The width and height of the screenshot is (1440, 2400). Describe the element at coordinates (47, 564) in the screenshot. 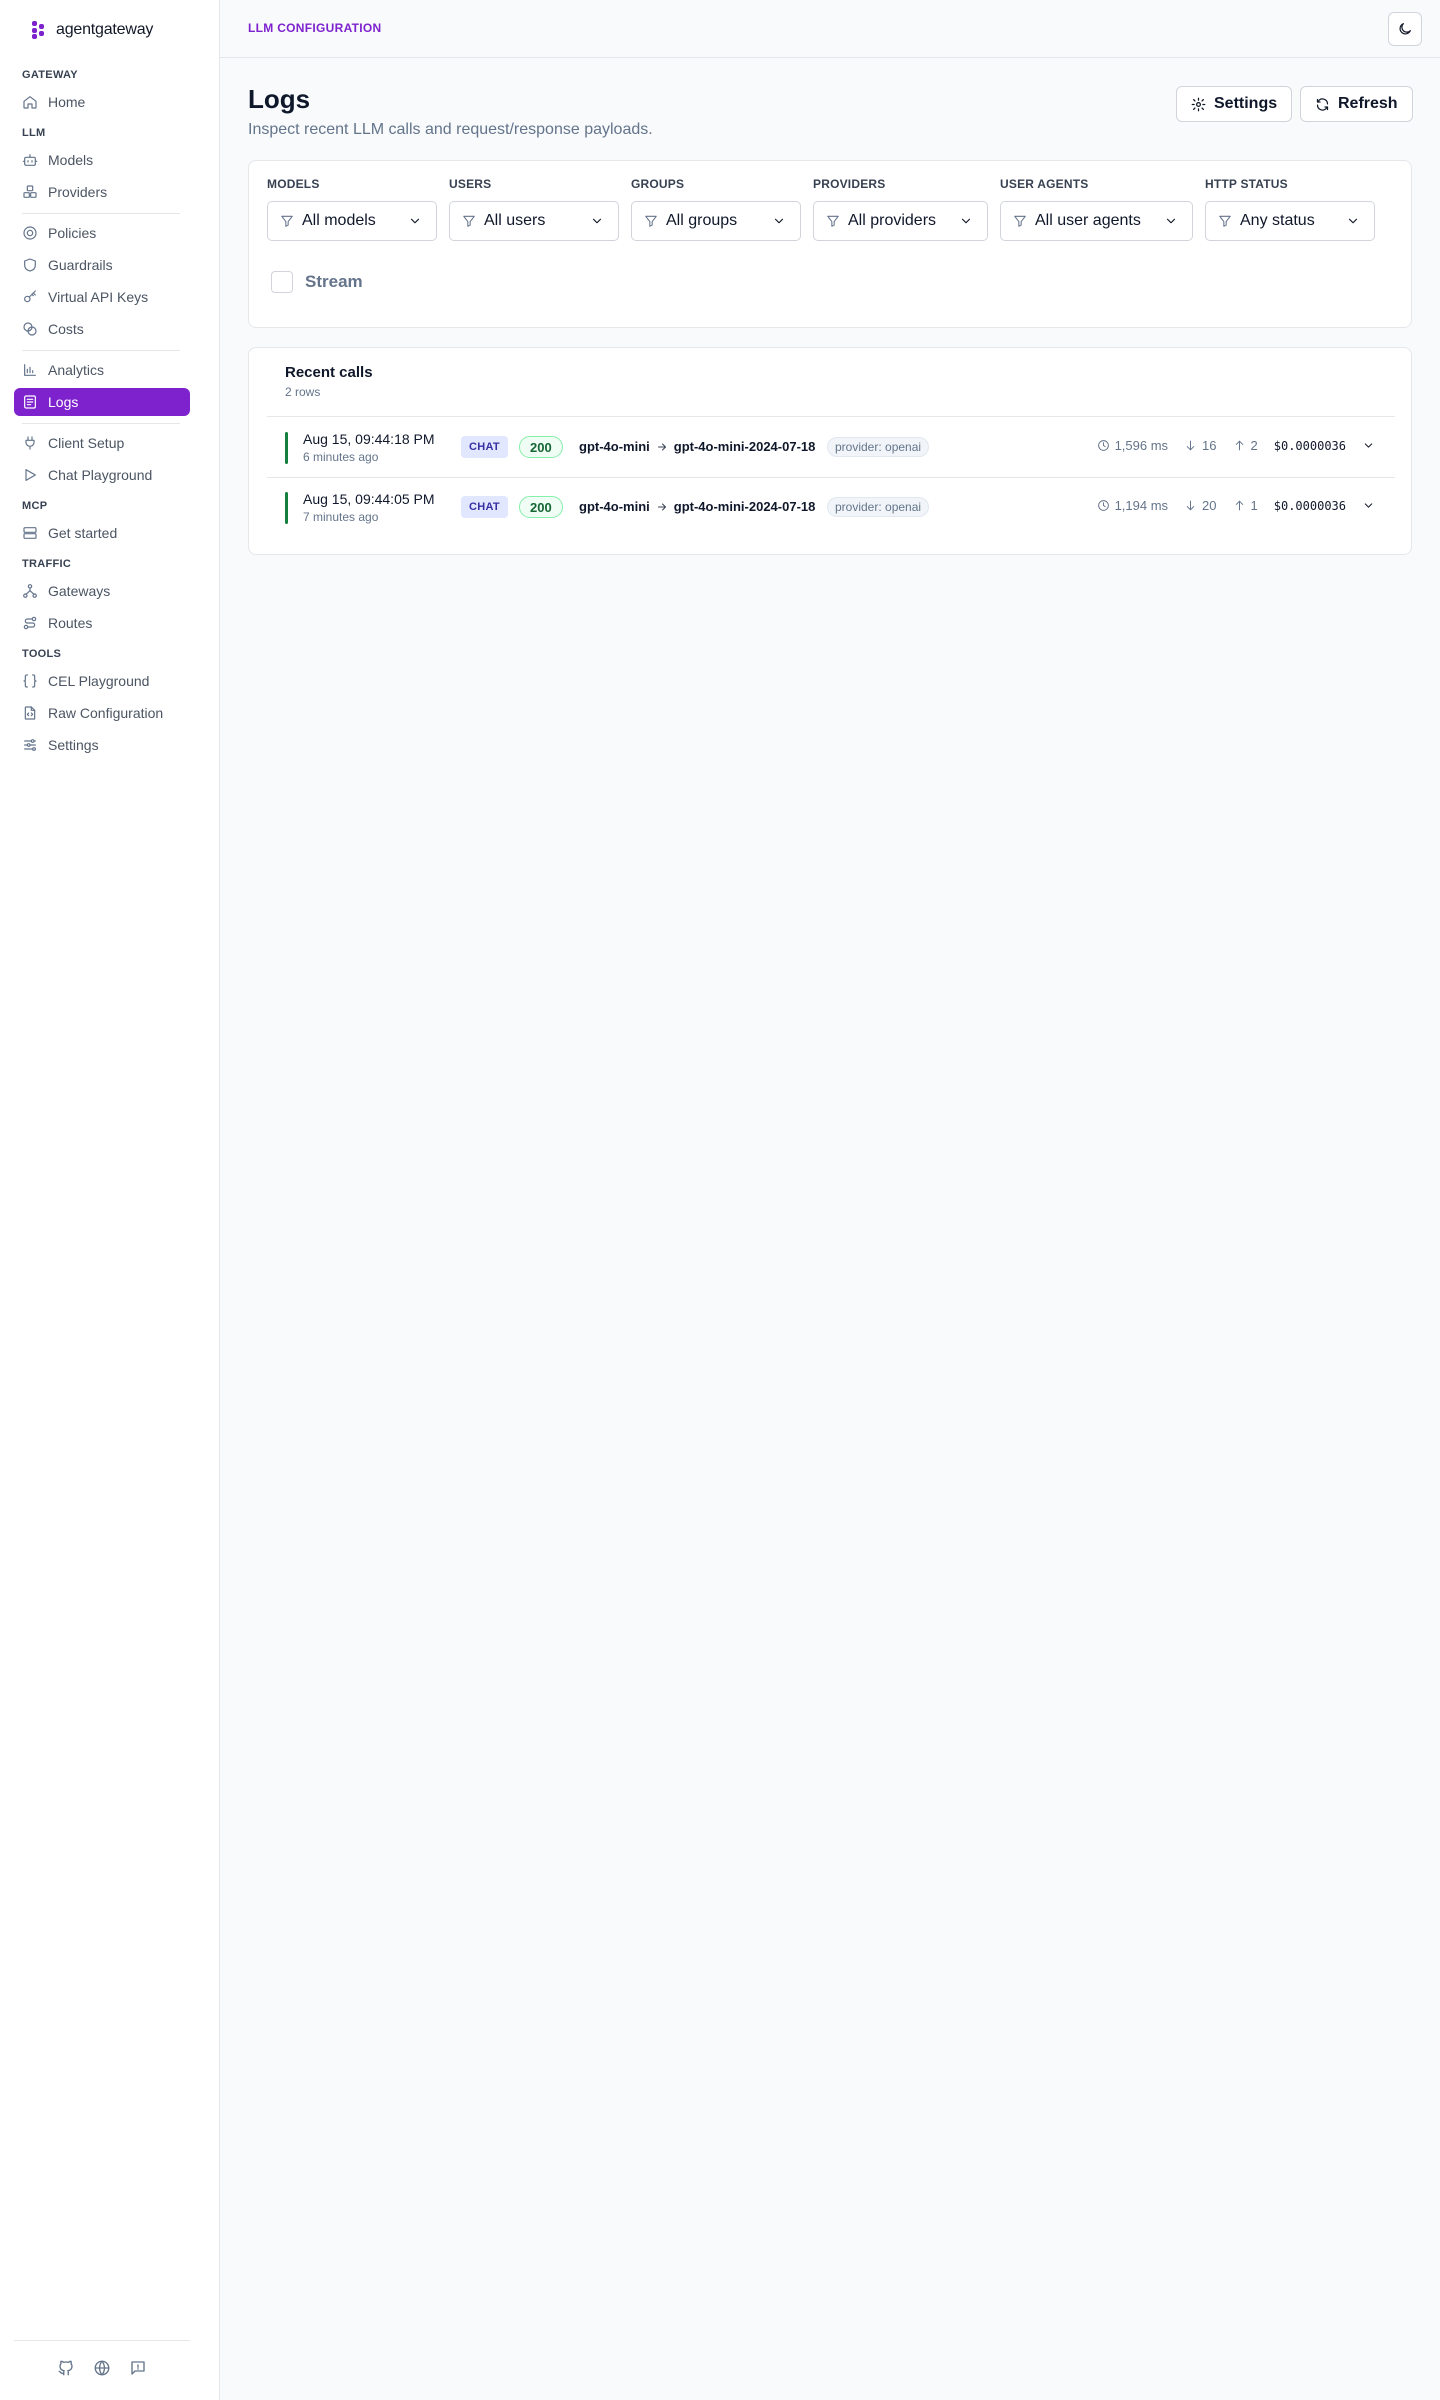

I see `nav-section-traffic: TRAFFIC` at that location.